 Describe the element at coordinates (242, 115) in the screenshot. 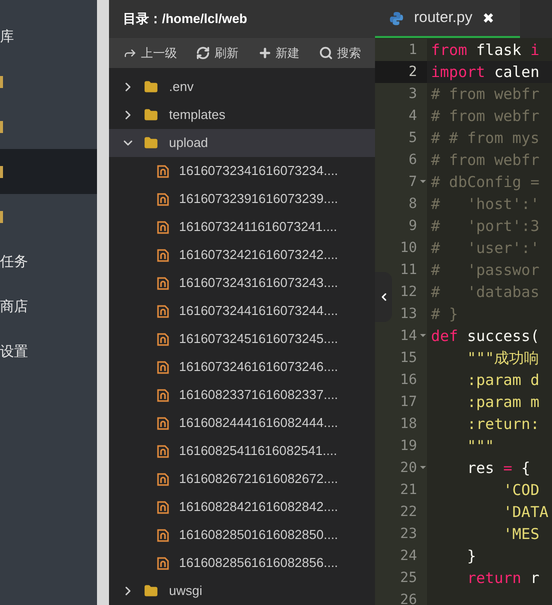

I see `folder-item: templates` at that location.